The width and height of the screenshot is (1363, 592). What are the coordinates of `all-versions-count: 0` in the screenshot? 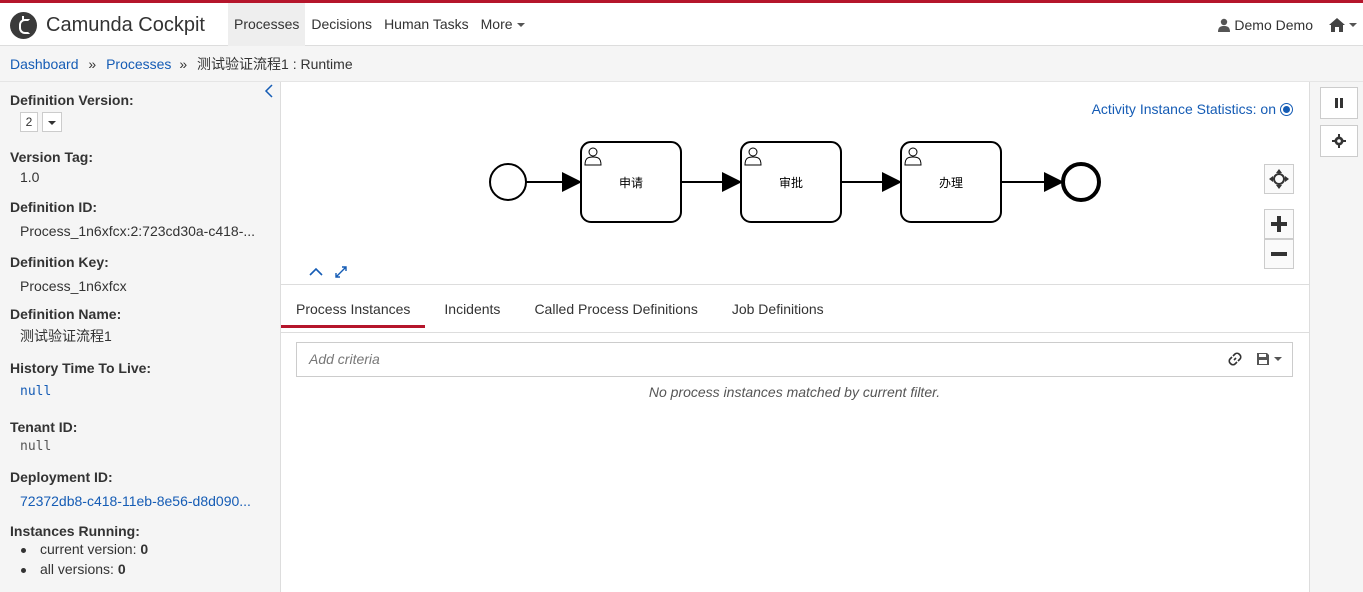 It's located at (121, 569).